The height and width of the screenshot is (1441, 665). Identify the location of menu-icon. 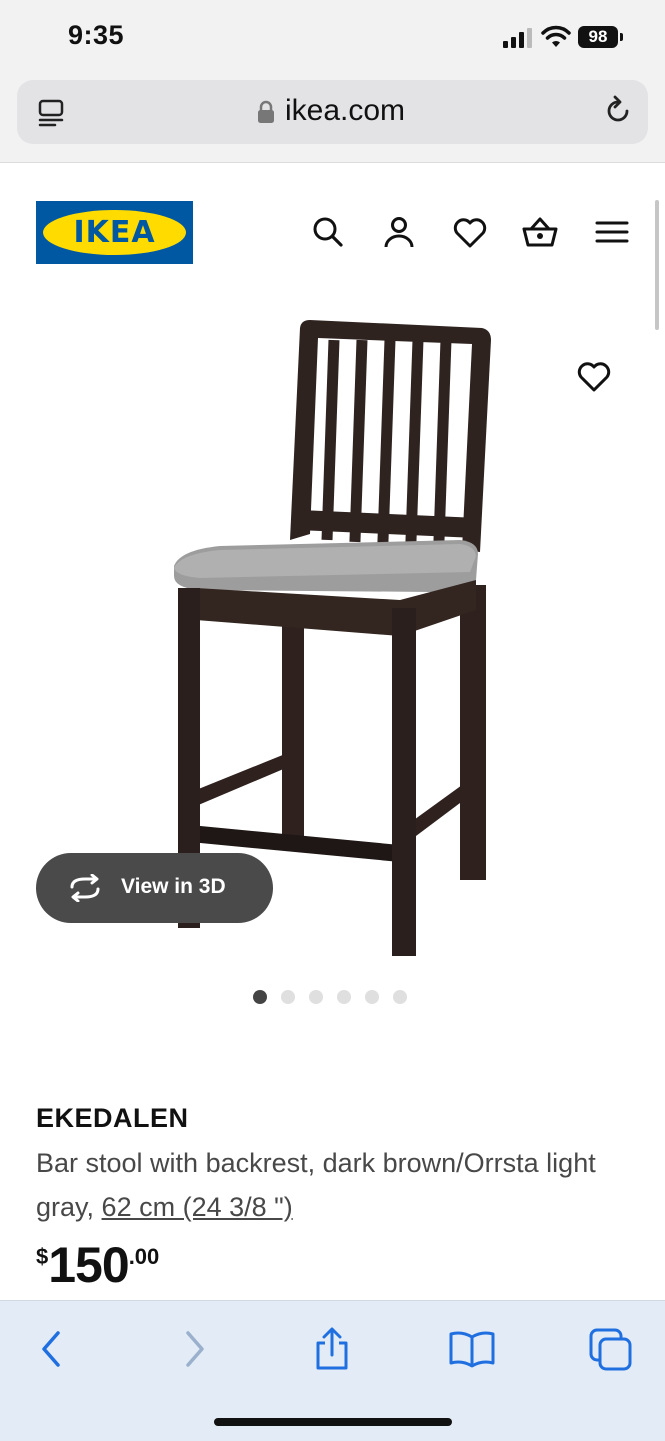
(612, 232).